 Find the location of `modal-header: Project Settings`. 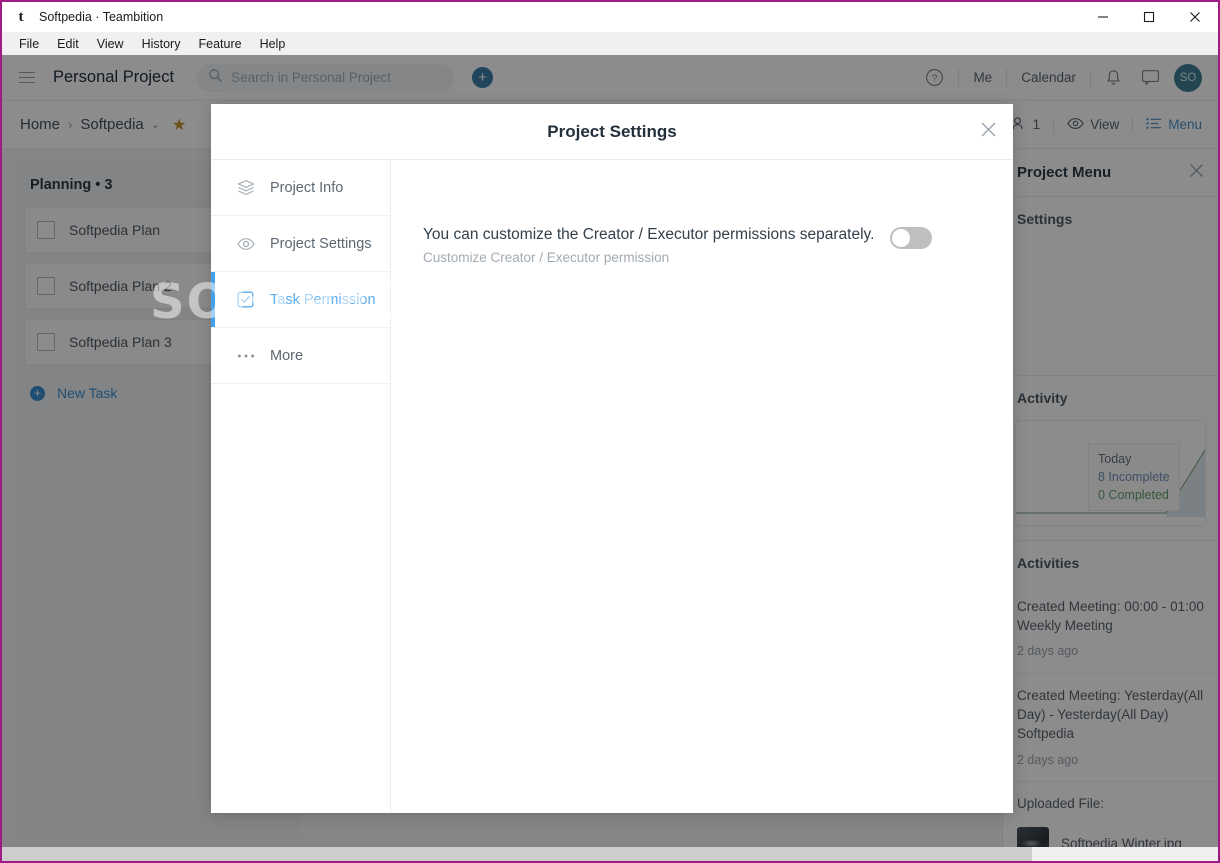

modal-header: Project Settings is located at coordinates (612, 132).